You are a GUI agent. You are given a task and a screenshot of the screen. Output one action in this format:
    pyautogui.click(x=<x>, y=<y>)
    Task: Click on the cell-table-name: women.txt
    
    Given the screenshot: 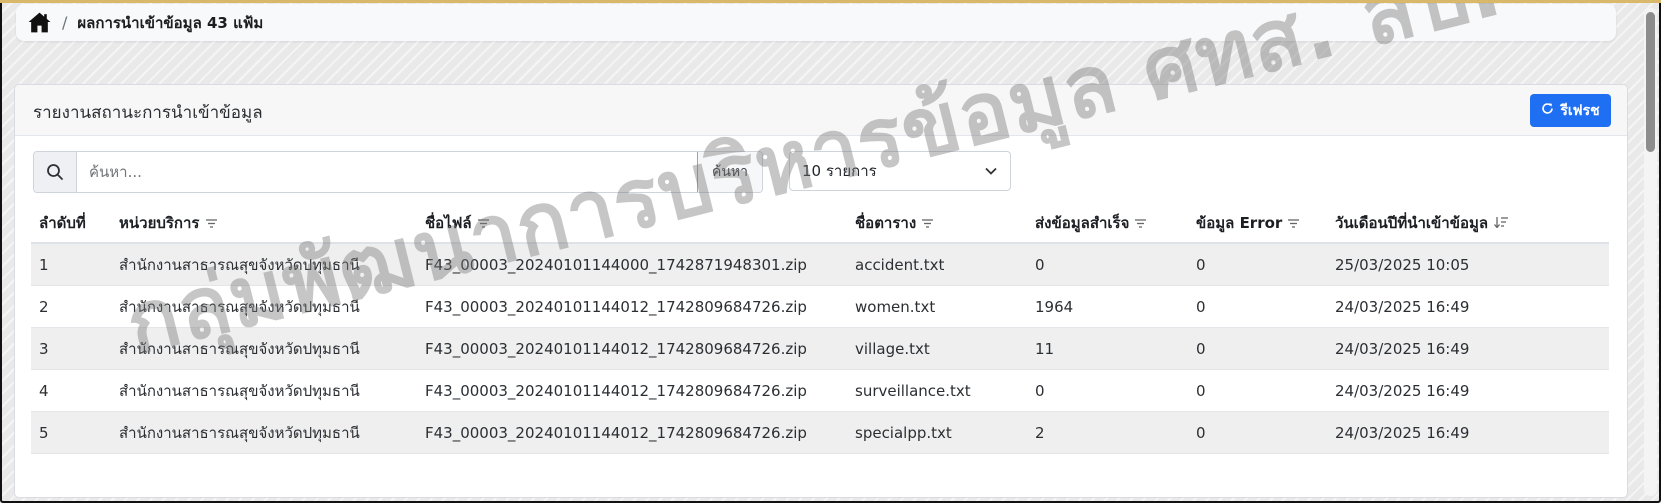 What is the action you would take?
    pyautogui.click(x=937, y=306)
    